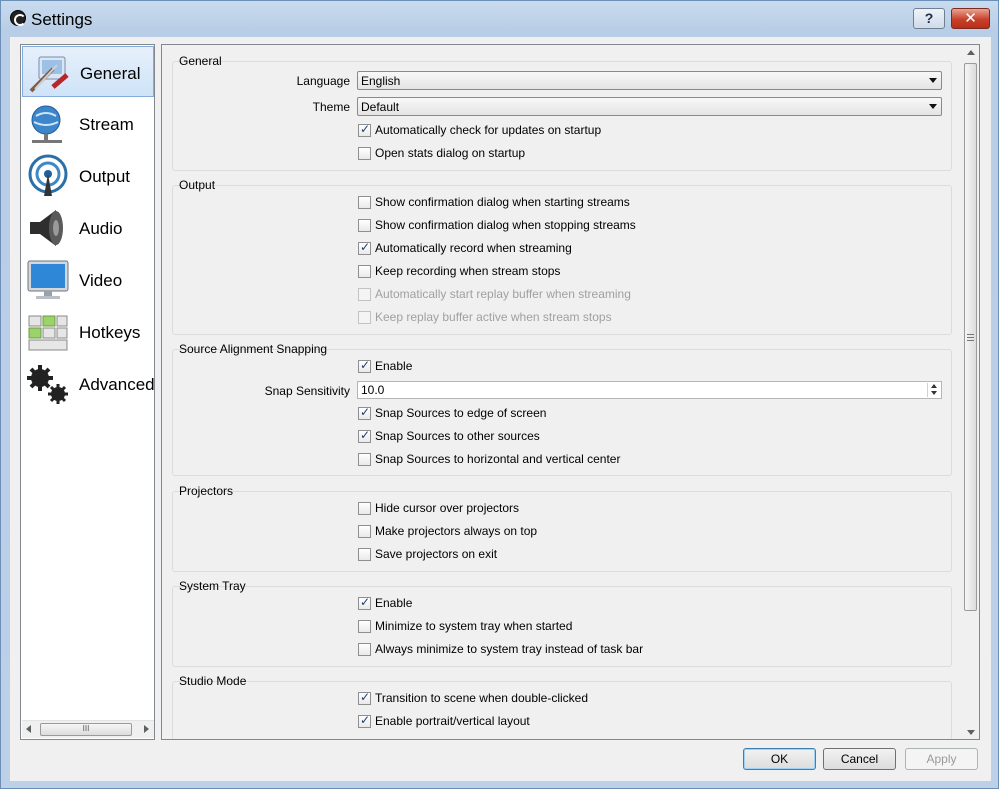 Image resolution: width=999 pixels, height=789 pixels. Describe the element at coordinates (562, 710) in the screenshot. I see `group-studio-mode` at that location.